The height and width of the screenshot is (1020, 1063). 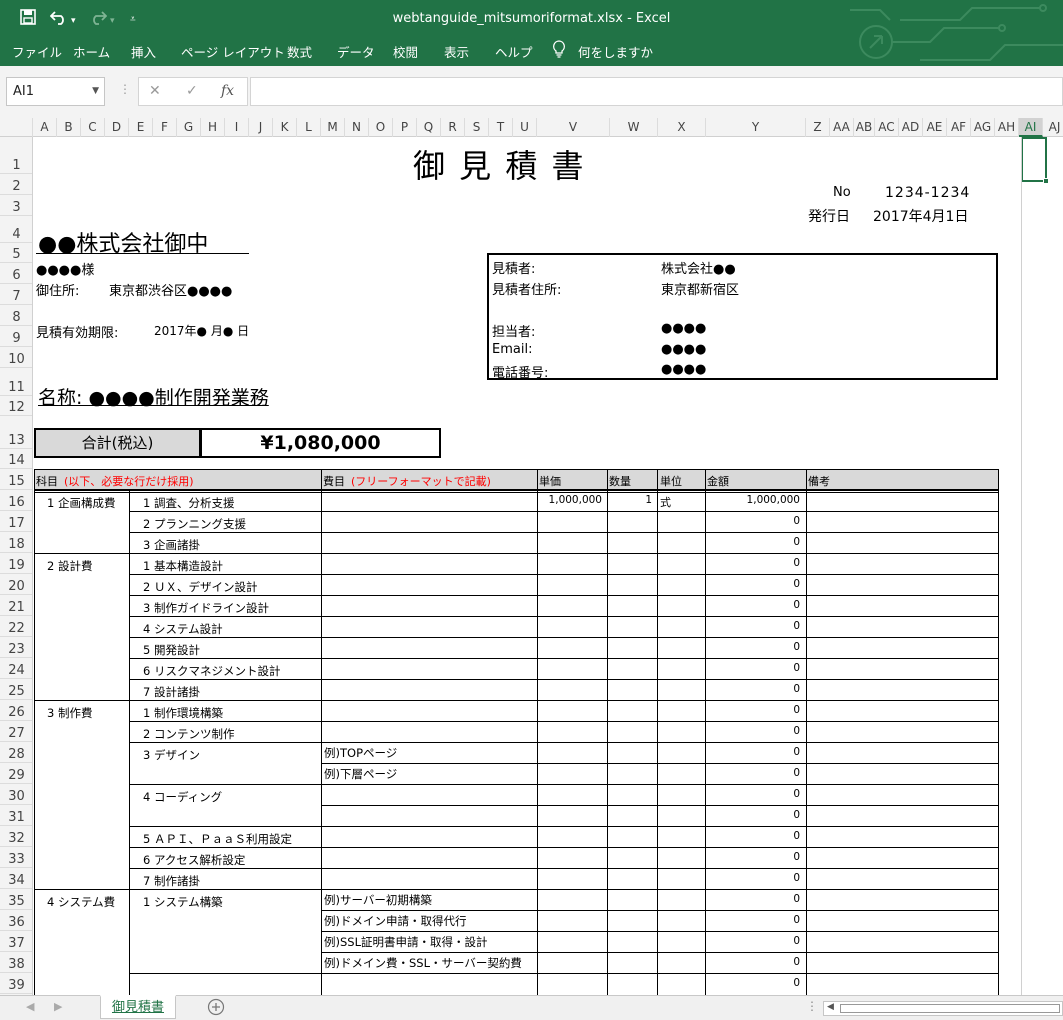 I want to click on row-header-21: 21, so click(x=16, y=605).